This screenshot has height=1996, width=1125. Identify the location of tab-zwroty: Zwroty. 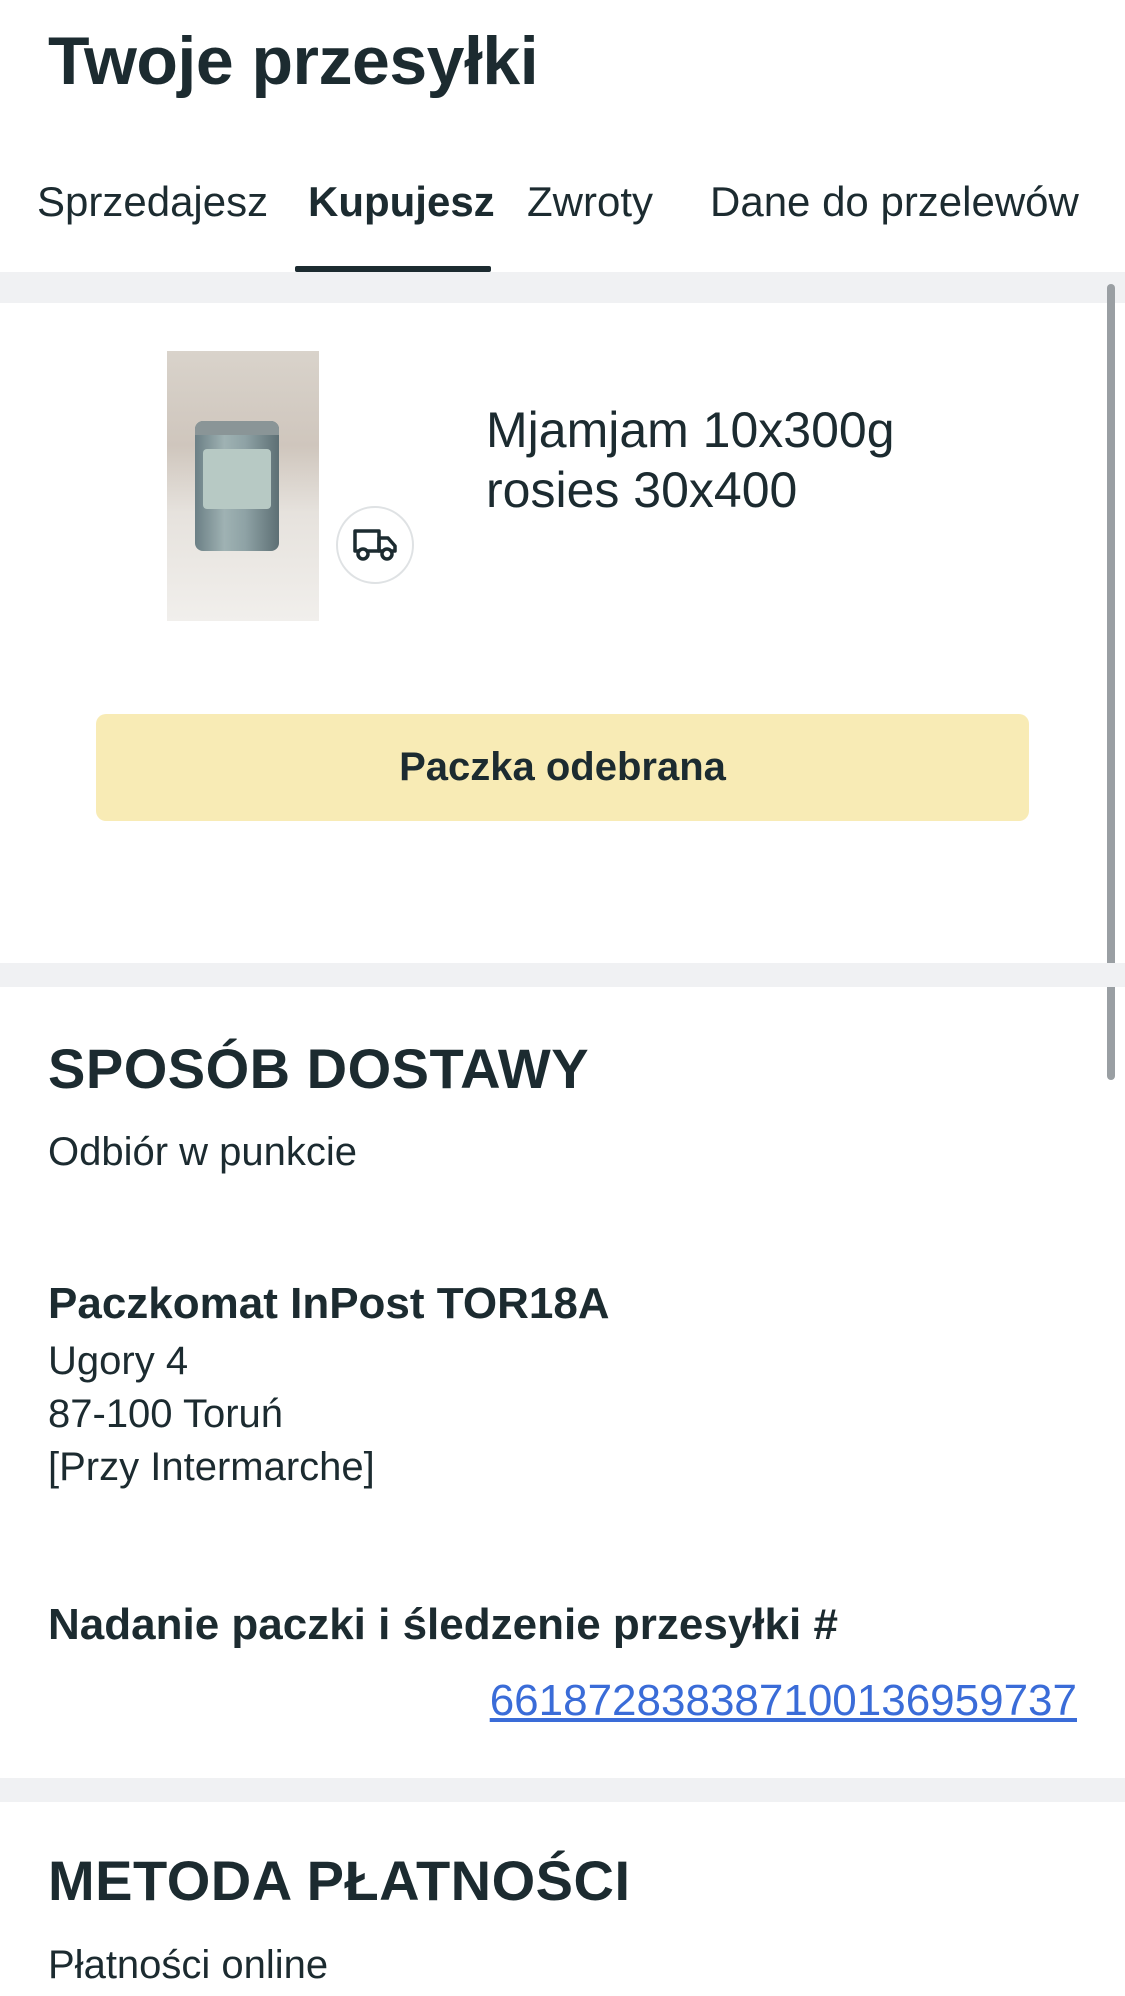
(590, 202).